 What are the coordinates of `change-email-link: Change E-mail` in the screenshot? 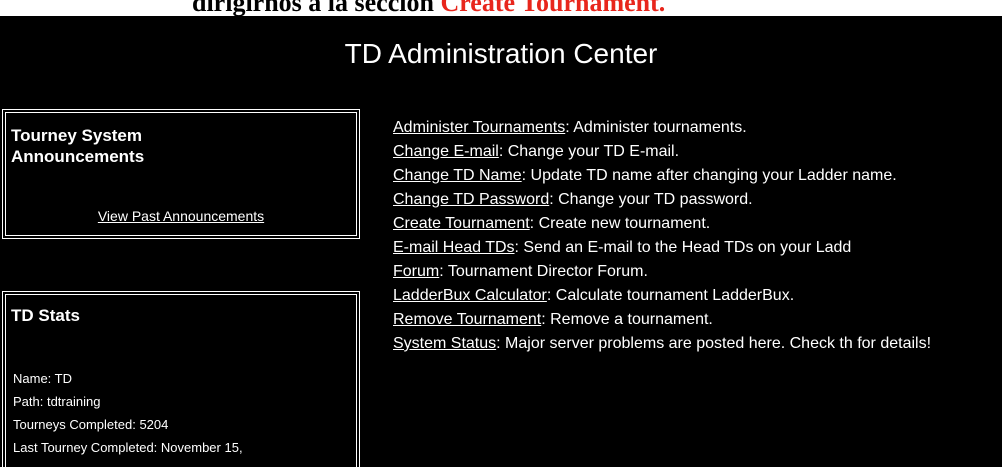 It's located at (446, 151).